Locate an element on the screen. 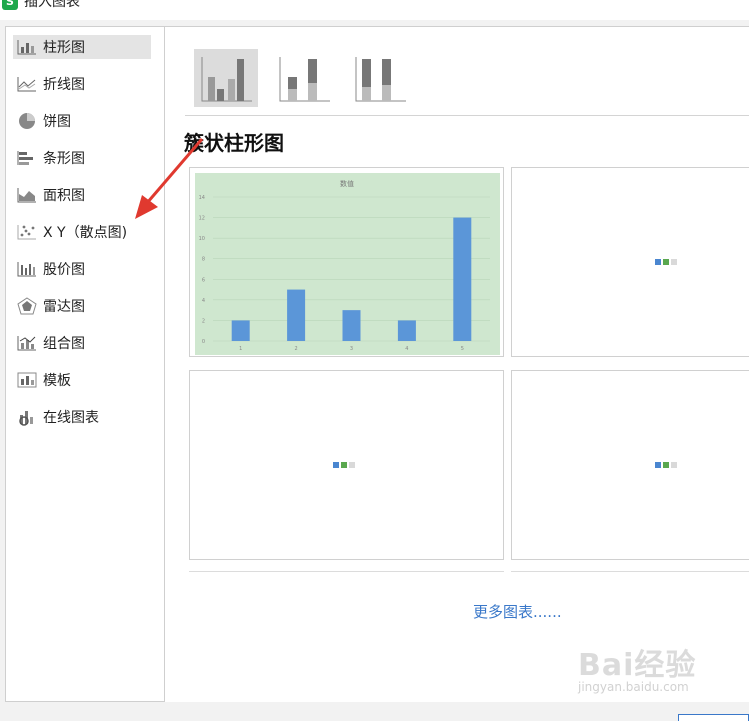 This screenshot has width=749, height=721. online-chart-icon is located at coordinates (27, 417).